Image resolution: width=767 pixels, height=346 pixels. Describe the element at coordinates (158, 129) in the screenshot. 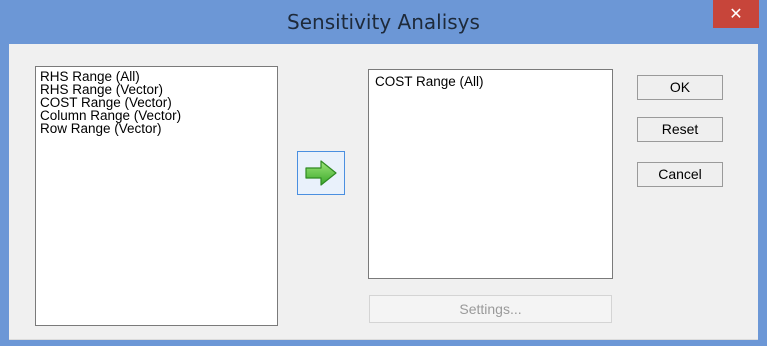

I see `list-item: Row Range (Vector)` at that location.